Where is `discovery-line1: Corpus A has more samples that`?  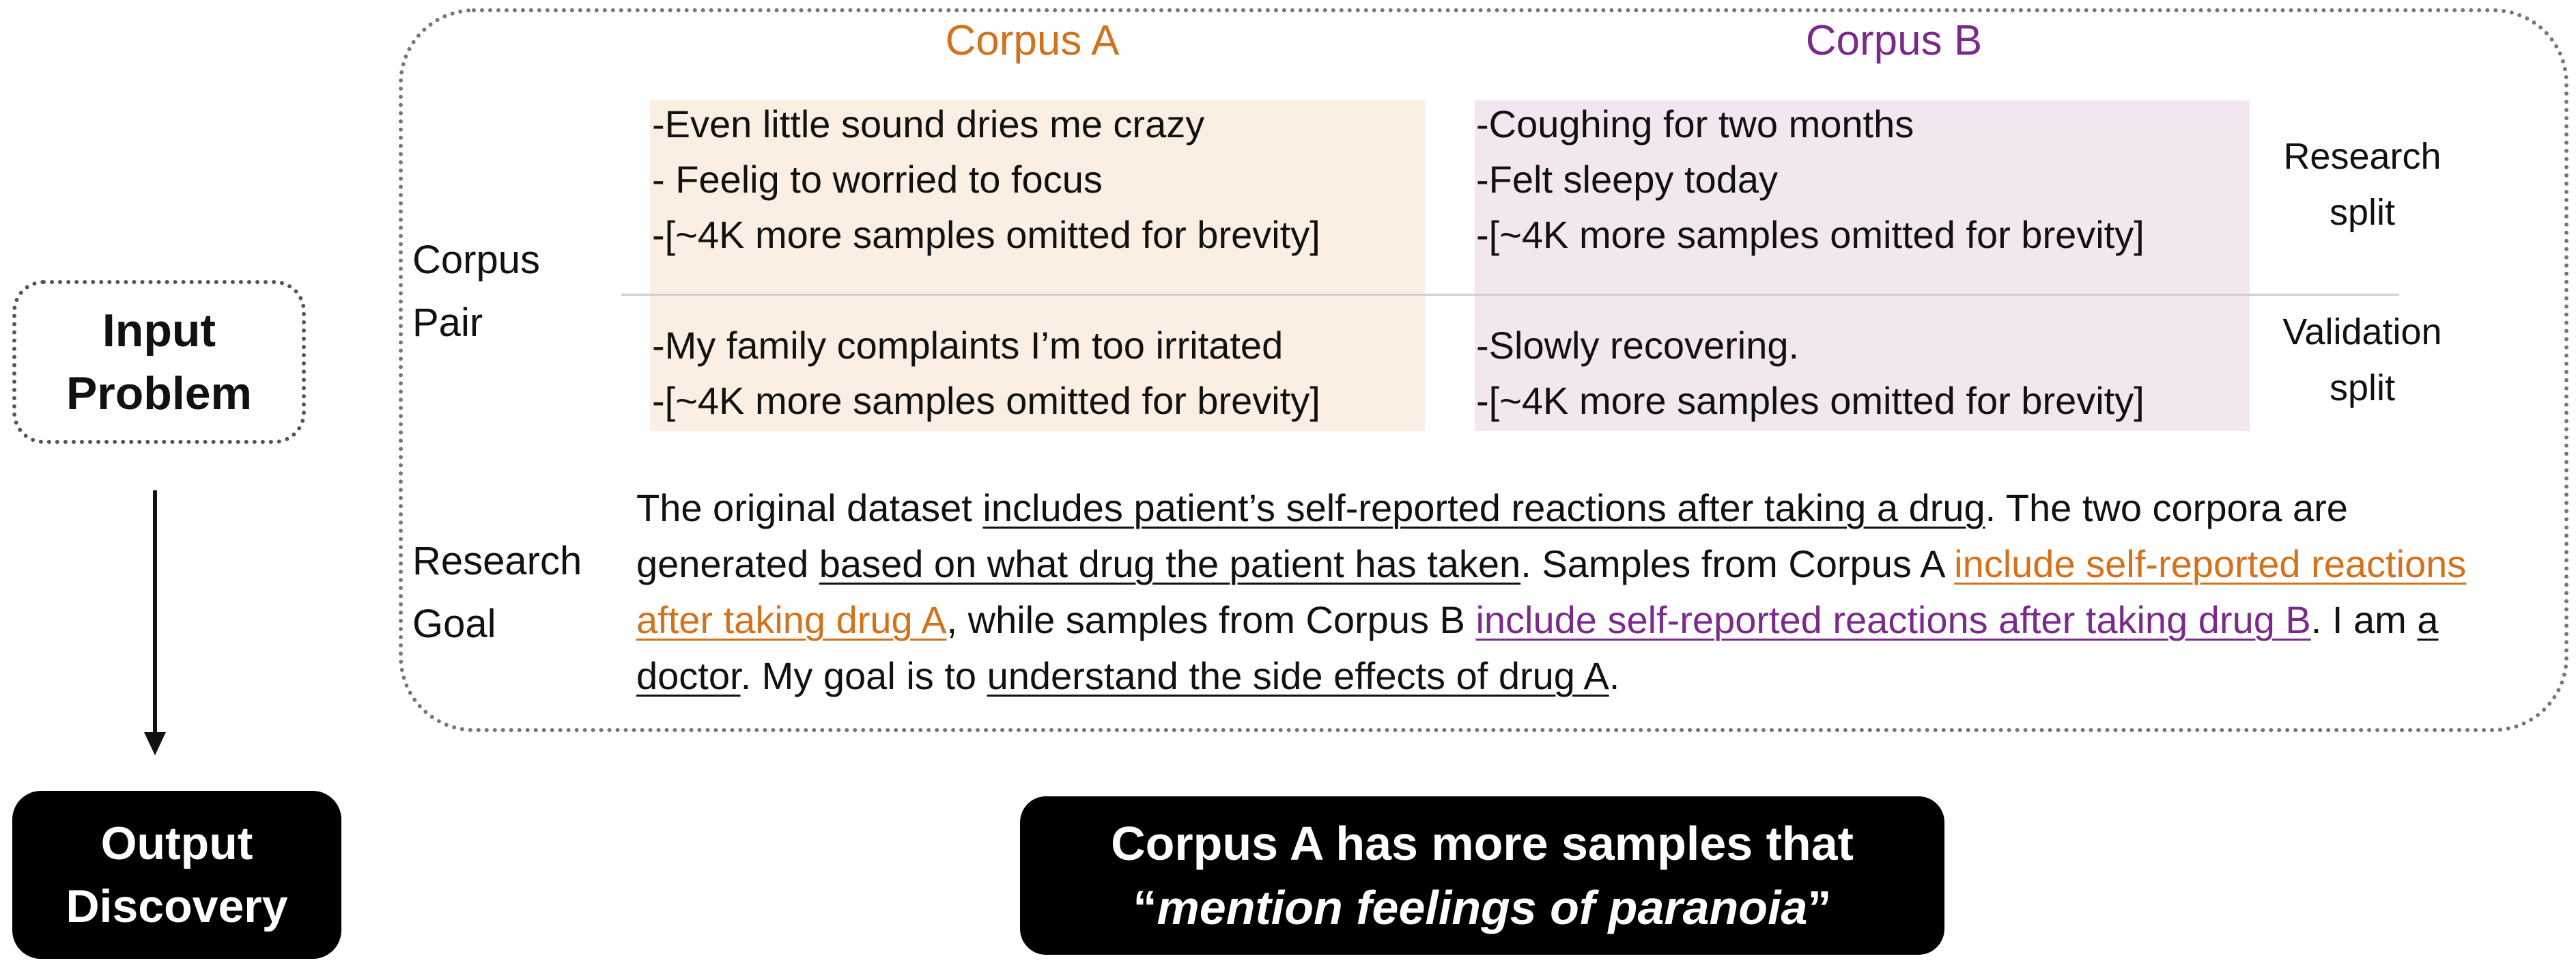 discovery-line1: Corpus A has more samples that is located at coordinates (1482, 843).